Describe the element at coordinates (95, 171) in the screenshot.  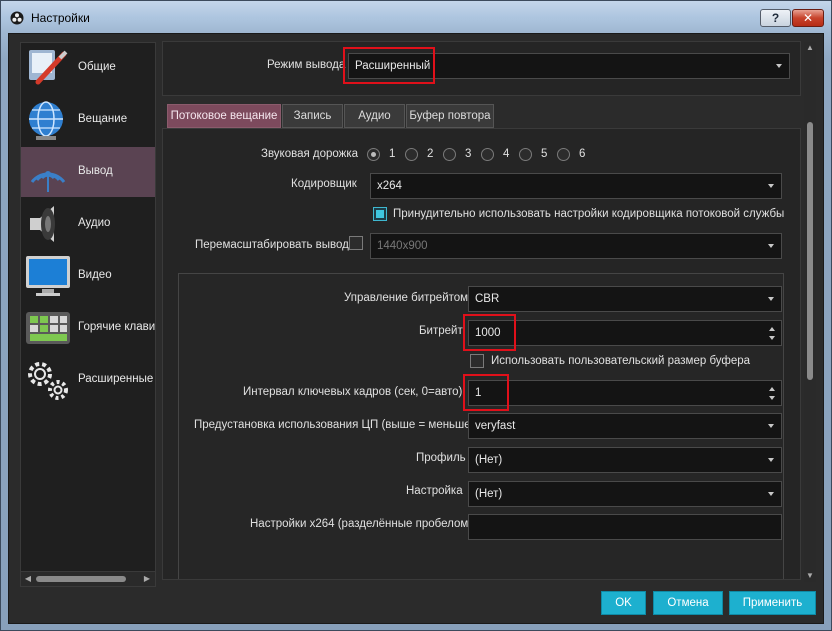
I see `sidebar-item-label: Вывод` at that location.